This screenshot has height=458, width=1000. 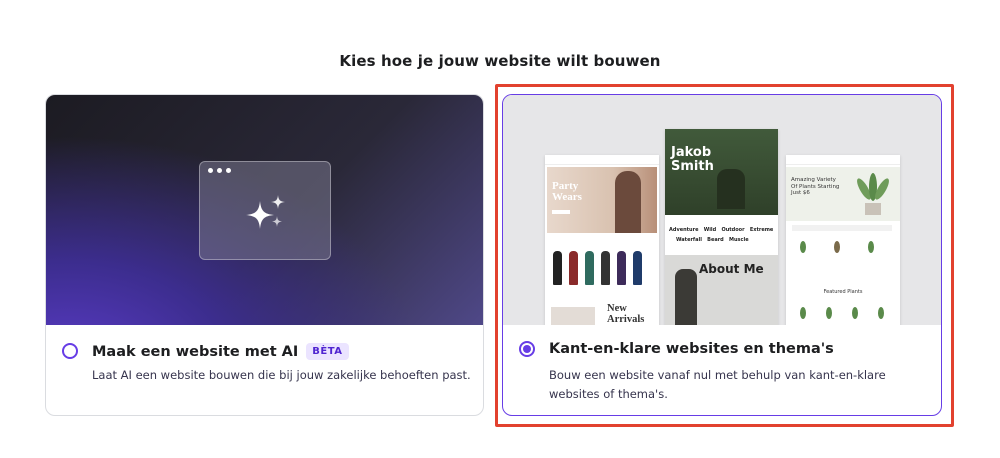 What do you see at coordinates (731, 269) in the screenshot?
I see `portfolio-section-text: About Me` at bounding box center [731, 269].